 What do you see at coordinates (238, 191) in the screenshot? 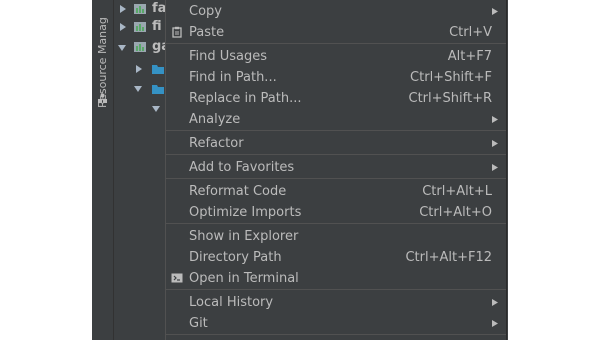
I see `menu-item-label: Reformat Code` at bounding box center [238, 191].